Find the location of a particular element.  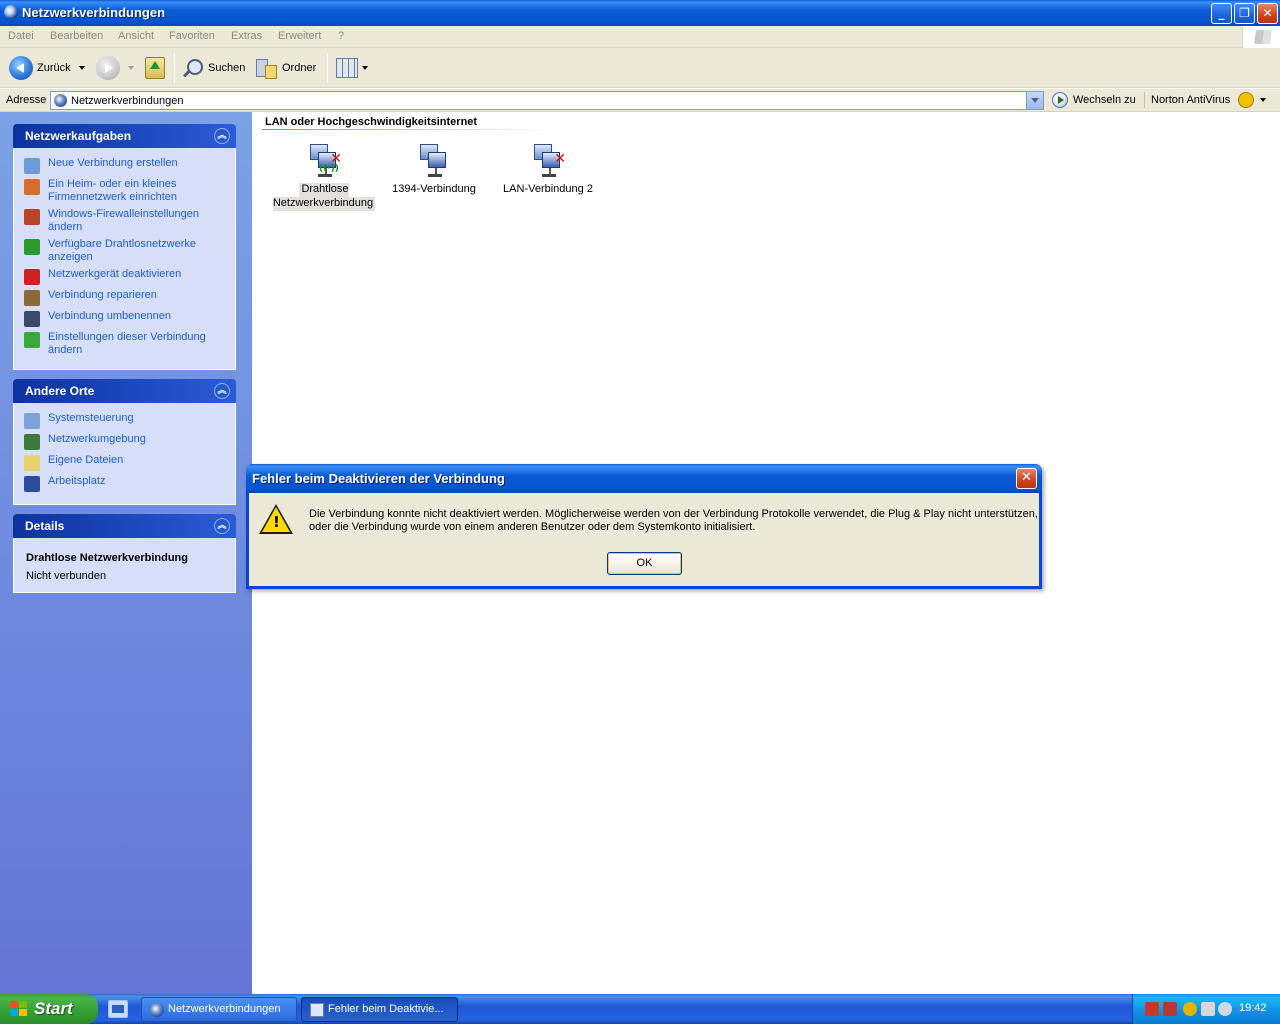

repair-icon is located at coordinates (32, 298).